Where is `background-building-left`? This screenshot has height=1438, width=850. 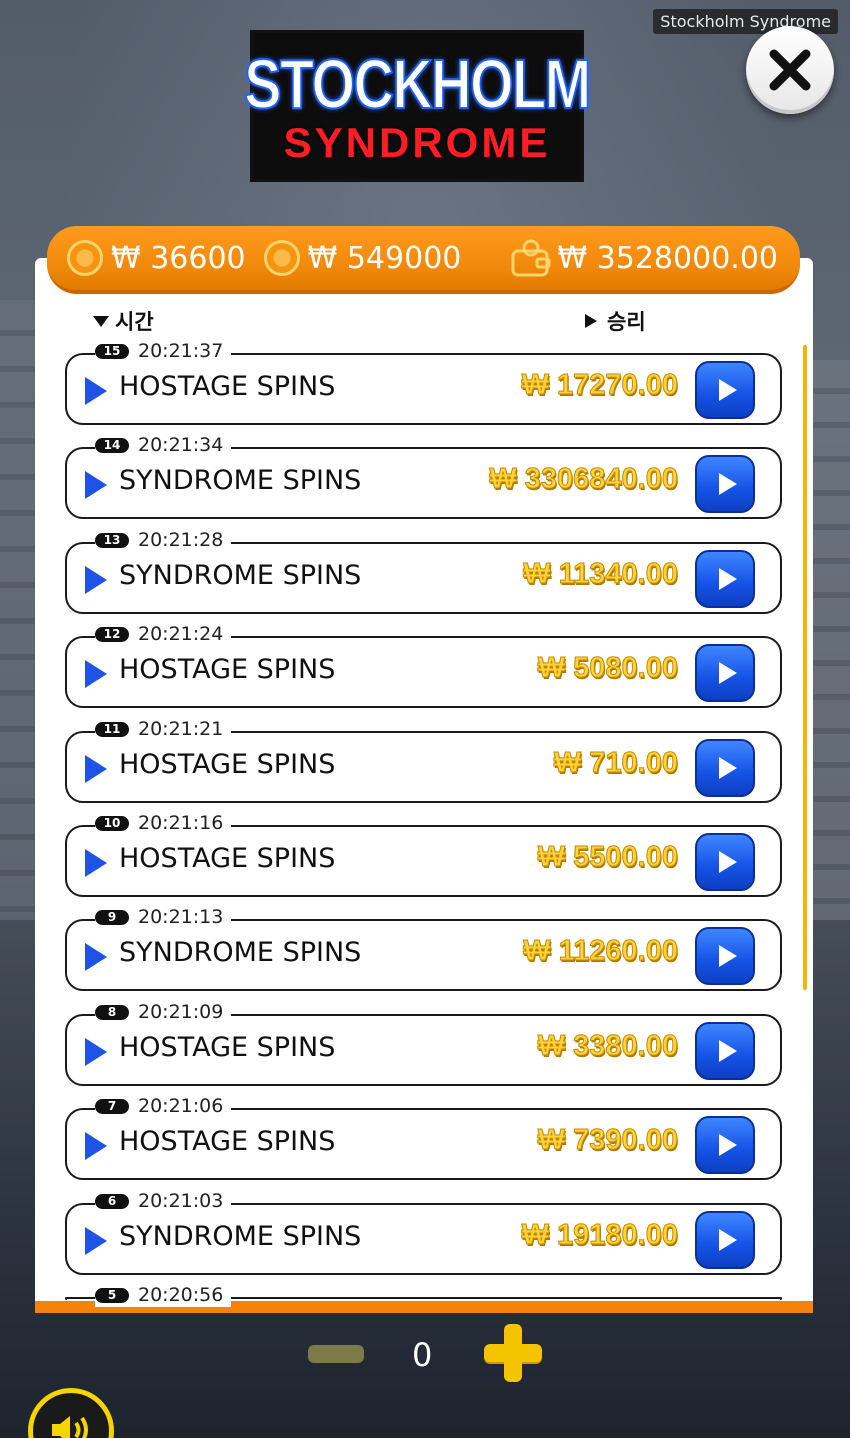
background-building-left is located at coordinates (20, 610).